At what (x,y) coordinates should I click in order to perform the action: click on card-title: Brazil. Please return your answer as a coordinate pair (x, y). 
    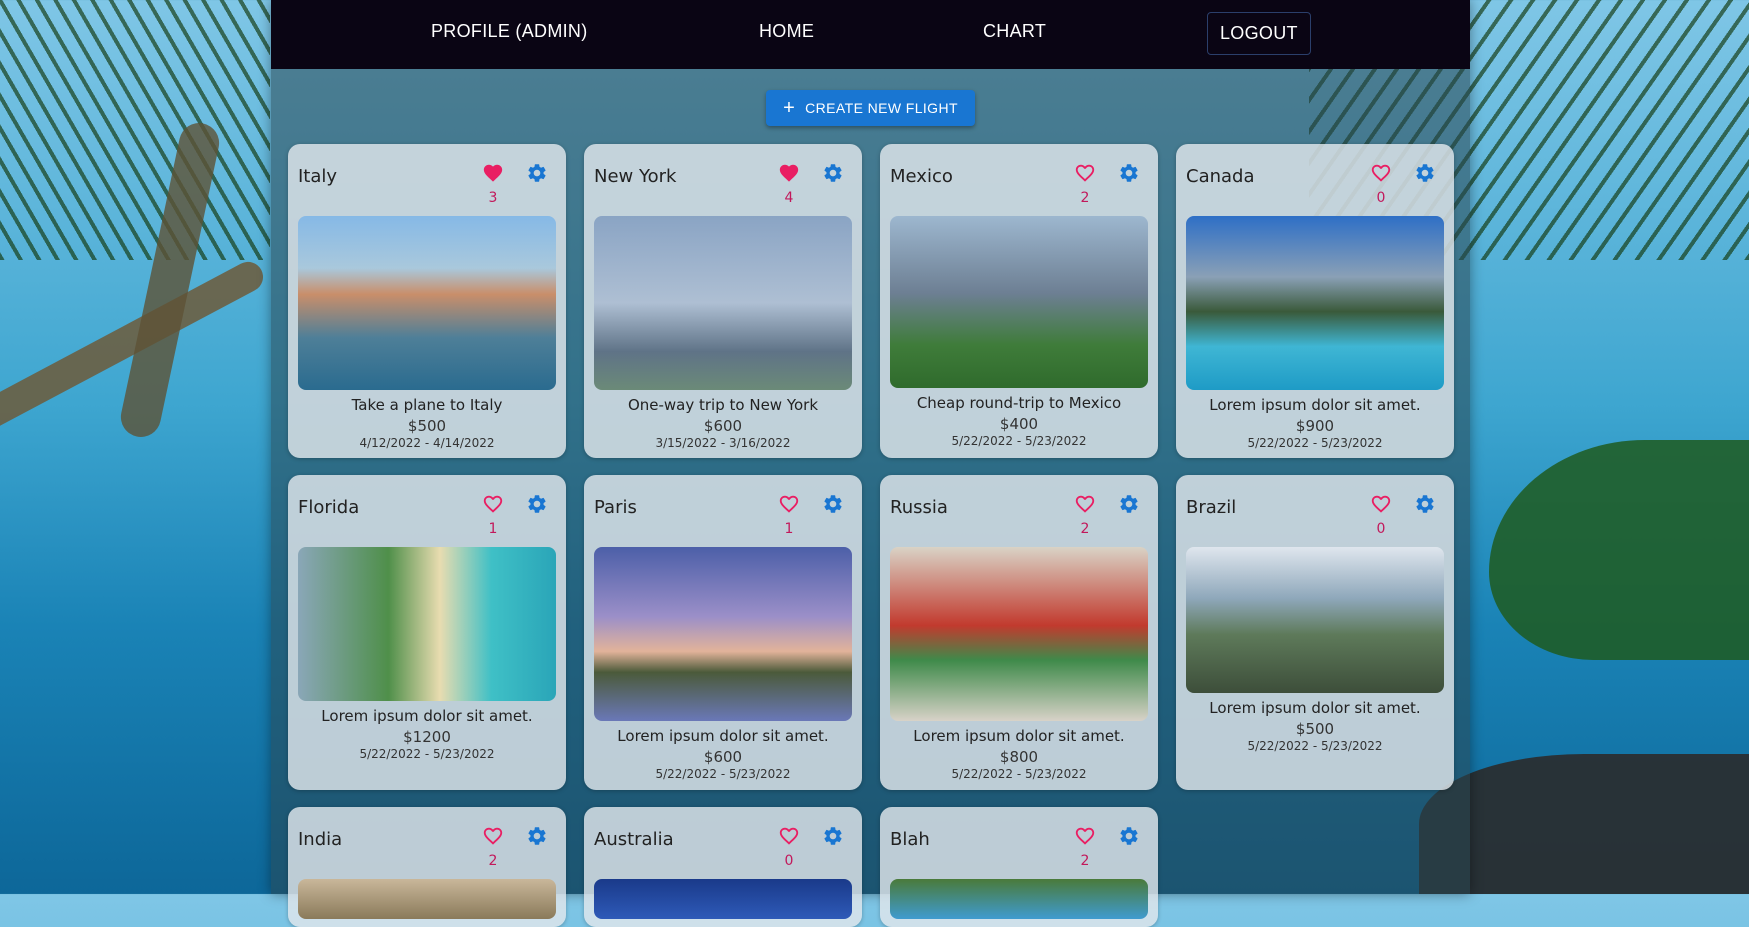
    Looking at the image, I should click on (1211, 507).